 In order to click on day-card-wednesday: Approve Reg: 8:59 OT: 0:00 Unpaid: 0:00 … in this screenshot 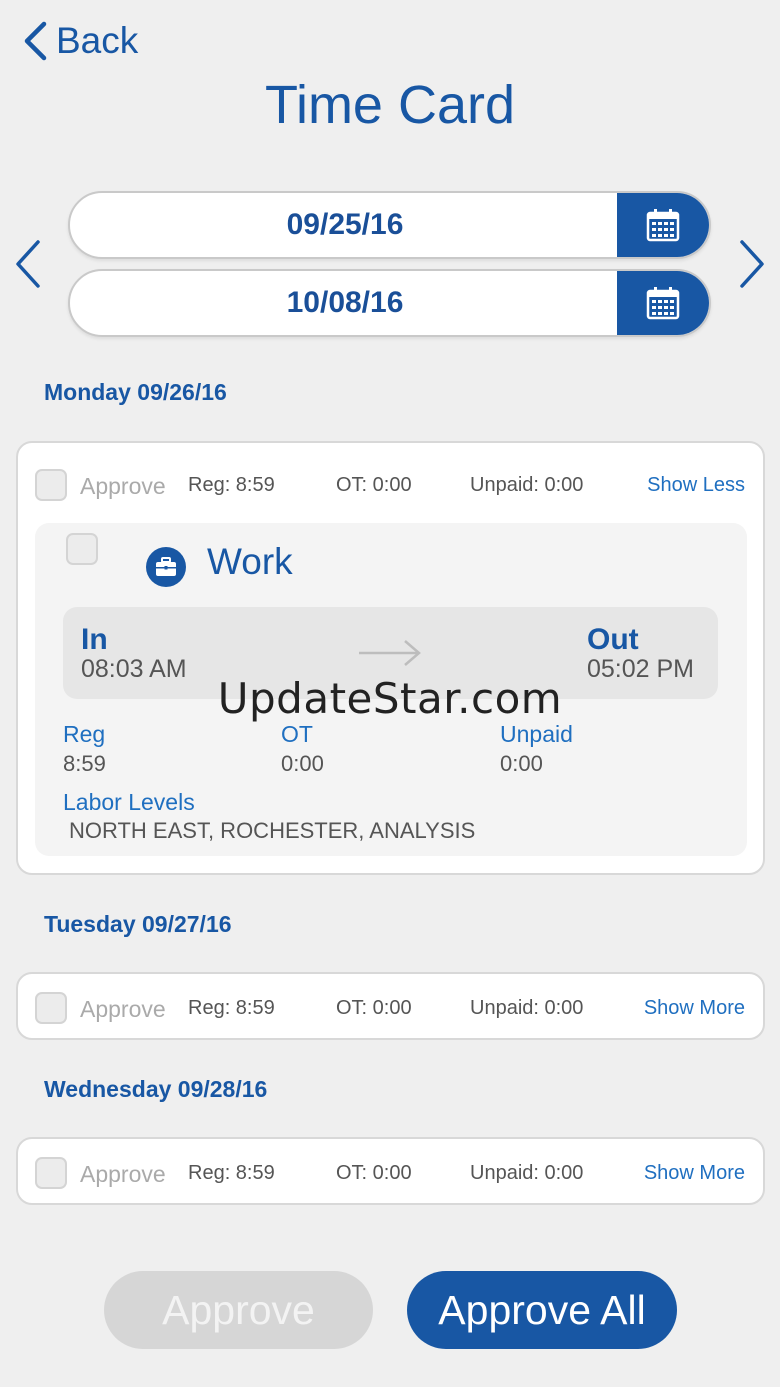, I will do `click(390, 1171)`.